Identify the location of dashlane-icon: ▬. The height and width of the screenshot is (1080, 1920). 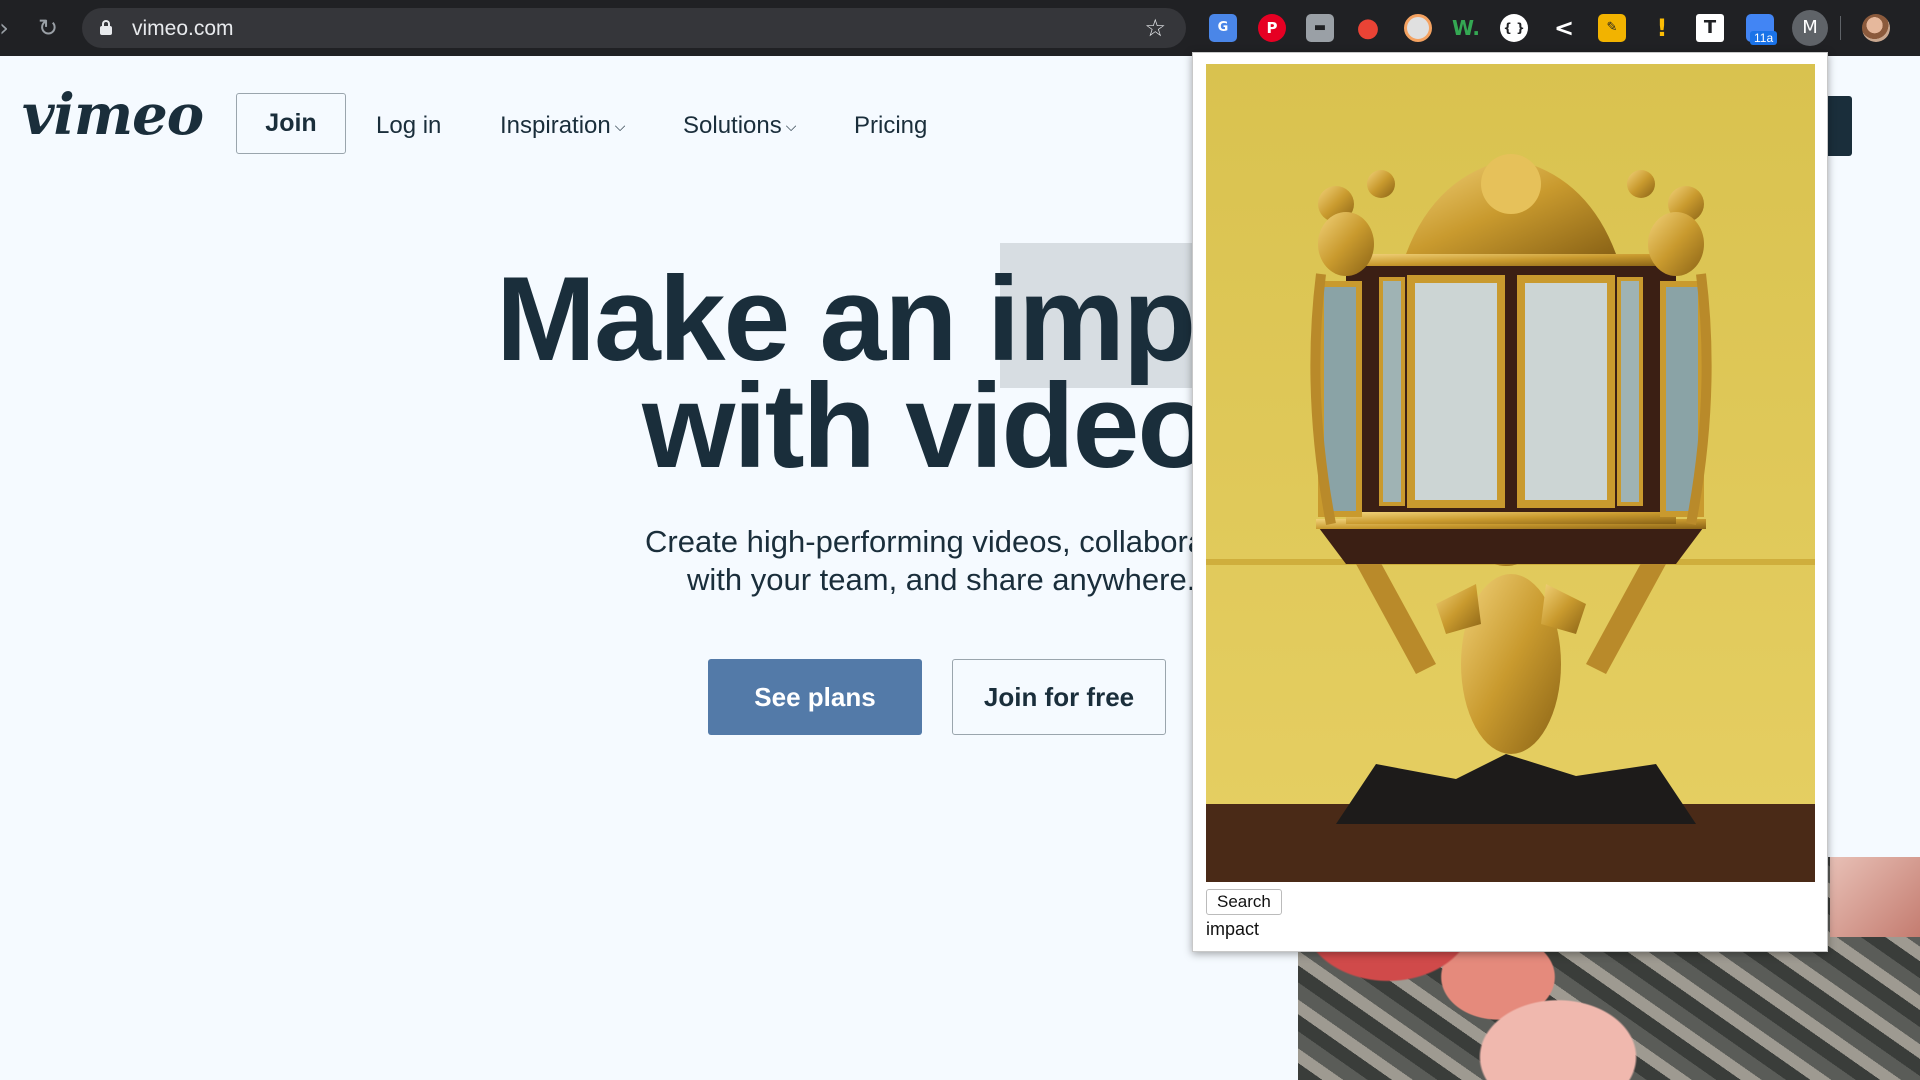
(1320, 28).